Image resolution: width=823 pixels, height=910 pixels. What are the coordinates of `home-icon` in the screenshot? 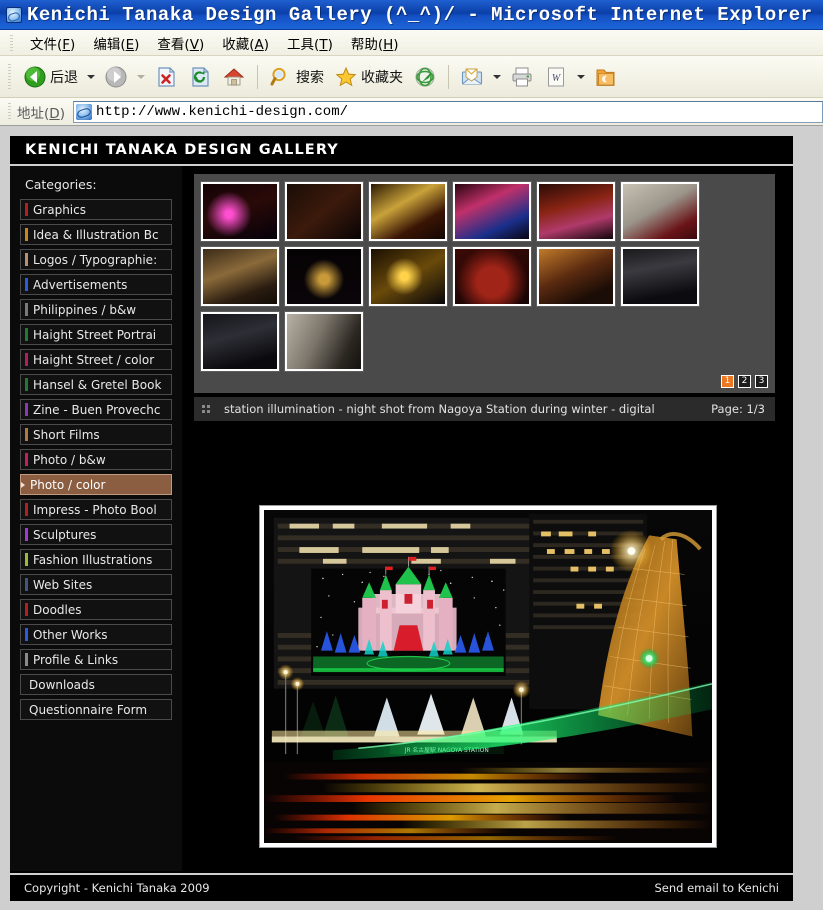 It's located at (234, 76).